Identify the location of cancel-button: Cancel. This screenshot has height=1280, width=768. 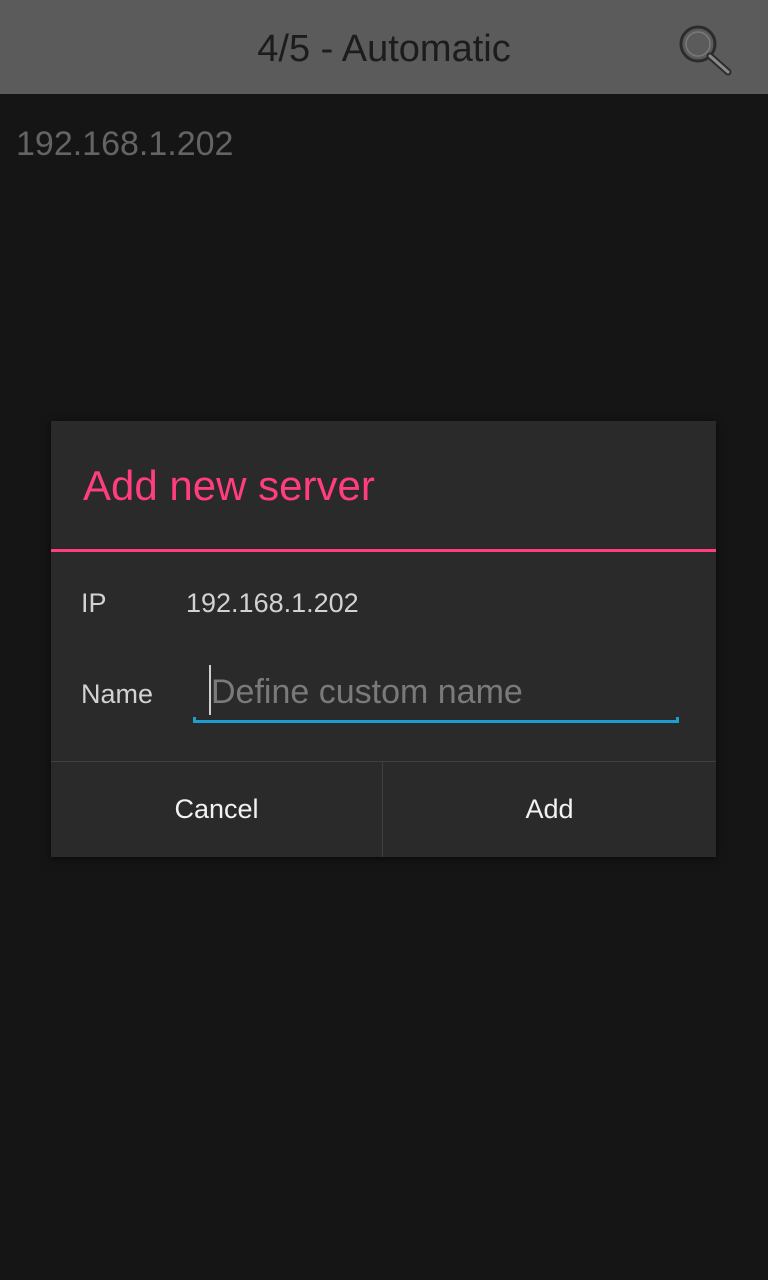
(216, 809).